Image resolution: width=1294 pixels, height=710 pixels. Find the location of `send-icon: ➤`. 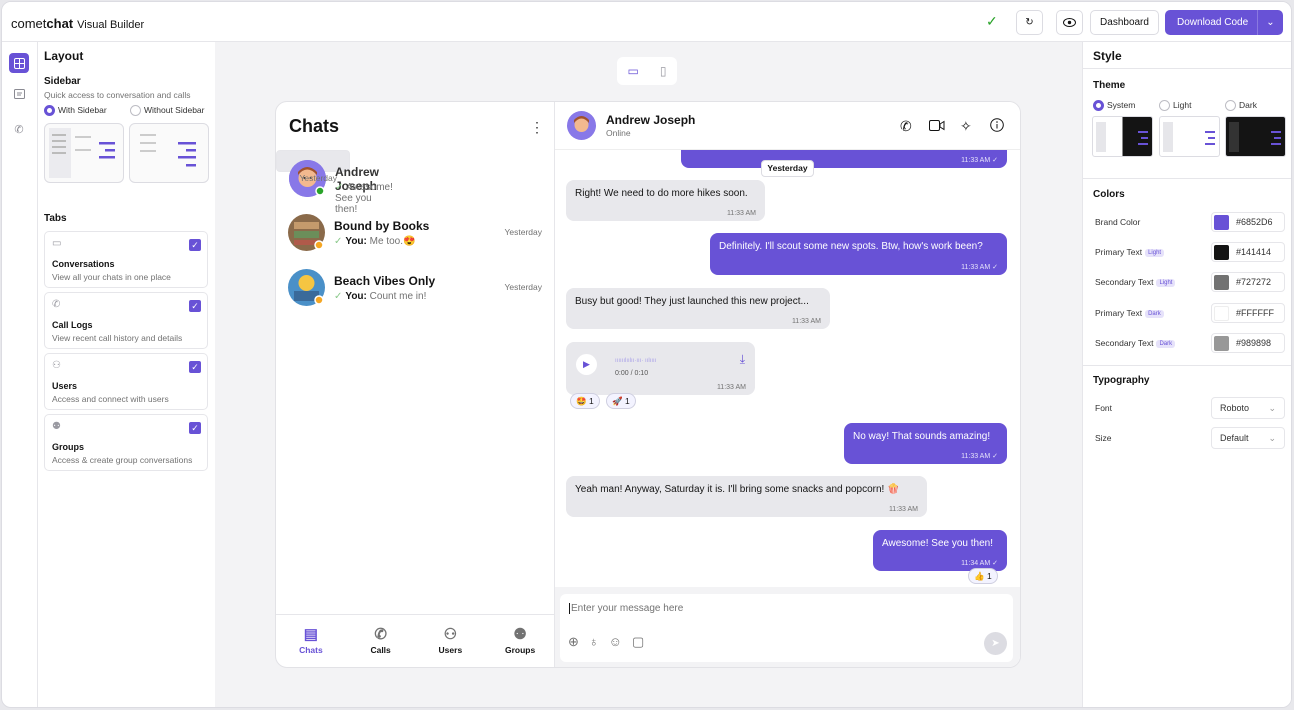

send-icon: ➤ is located at coordinates (995, 643).